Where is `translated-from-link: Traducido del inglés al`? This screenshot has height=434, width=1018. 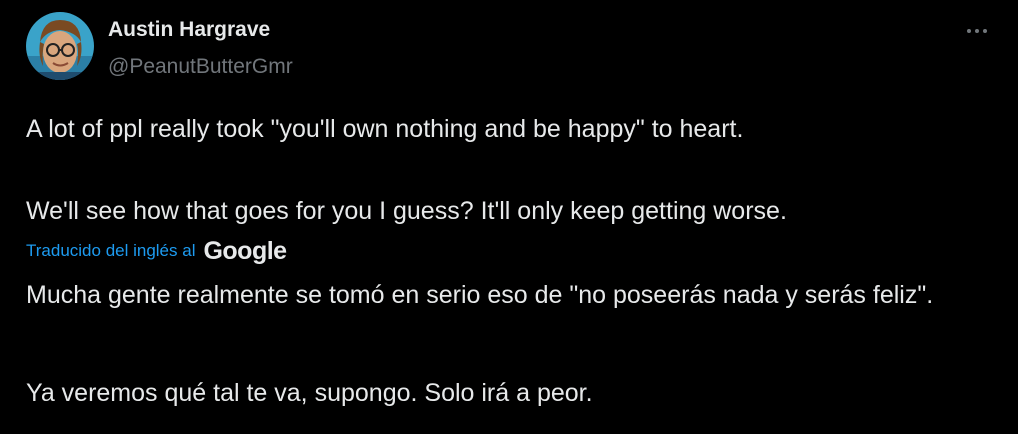 translated-from-link: Traducido del inglés al is located at coordinates (110, 251).